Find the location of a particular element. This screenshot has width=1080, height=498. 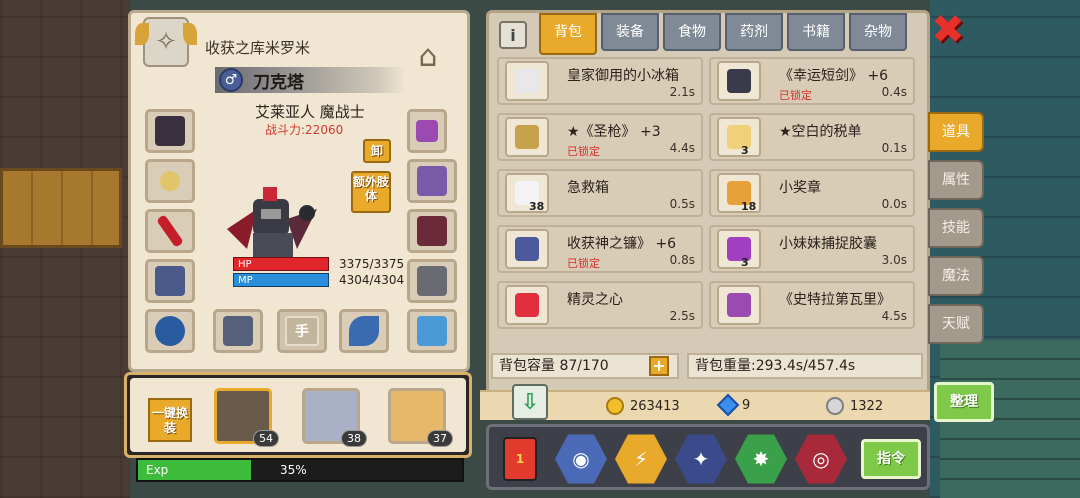

equip-slot-hand-empty: 手 is located at coordinates (302, 331).